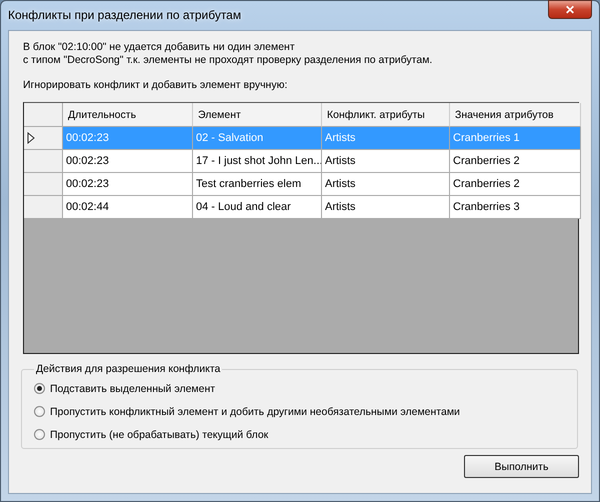 The width and height of the screenshot is (600, 502). I want to click on column-header: Значения атрибутов, so click(515, 115).